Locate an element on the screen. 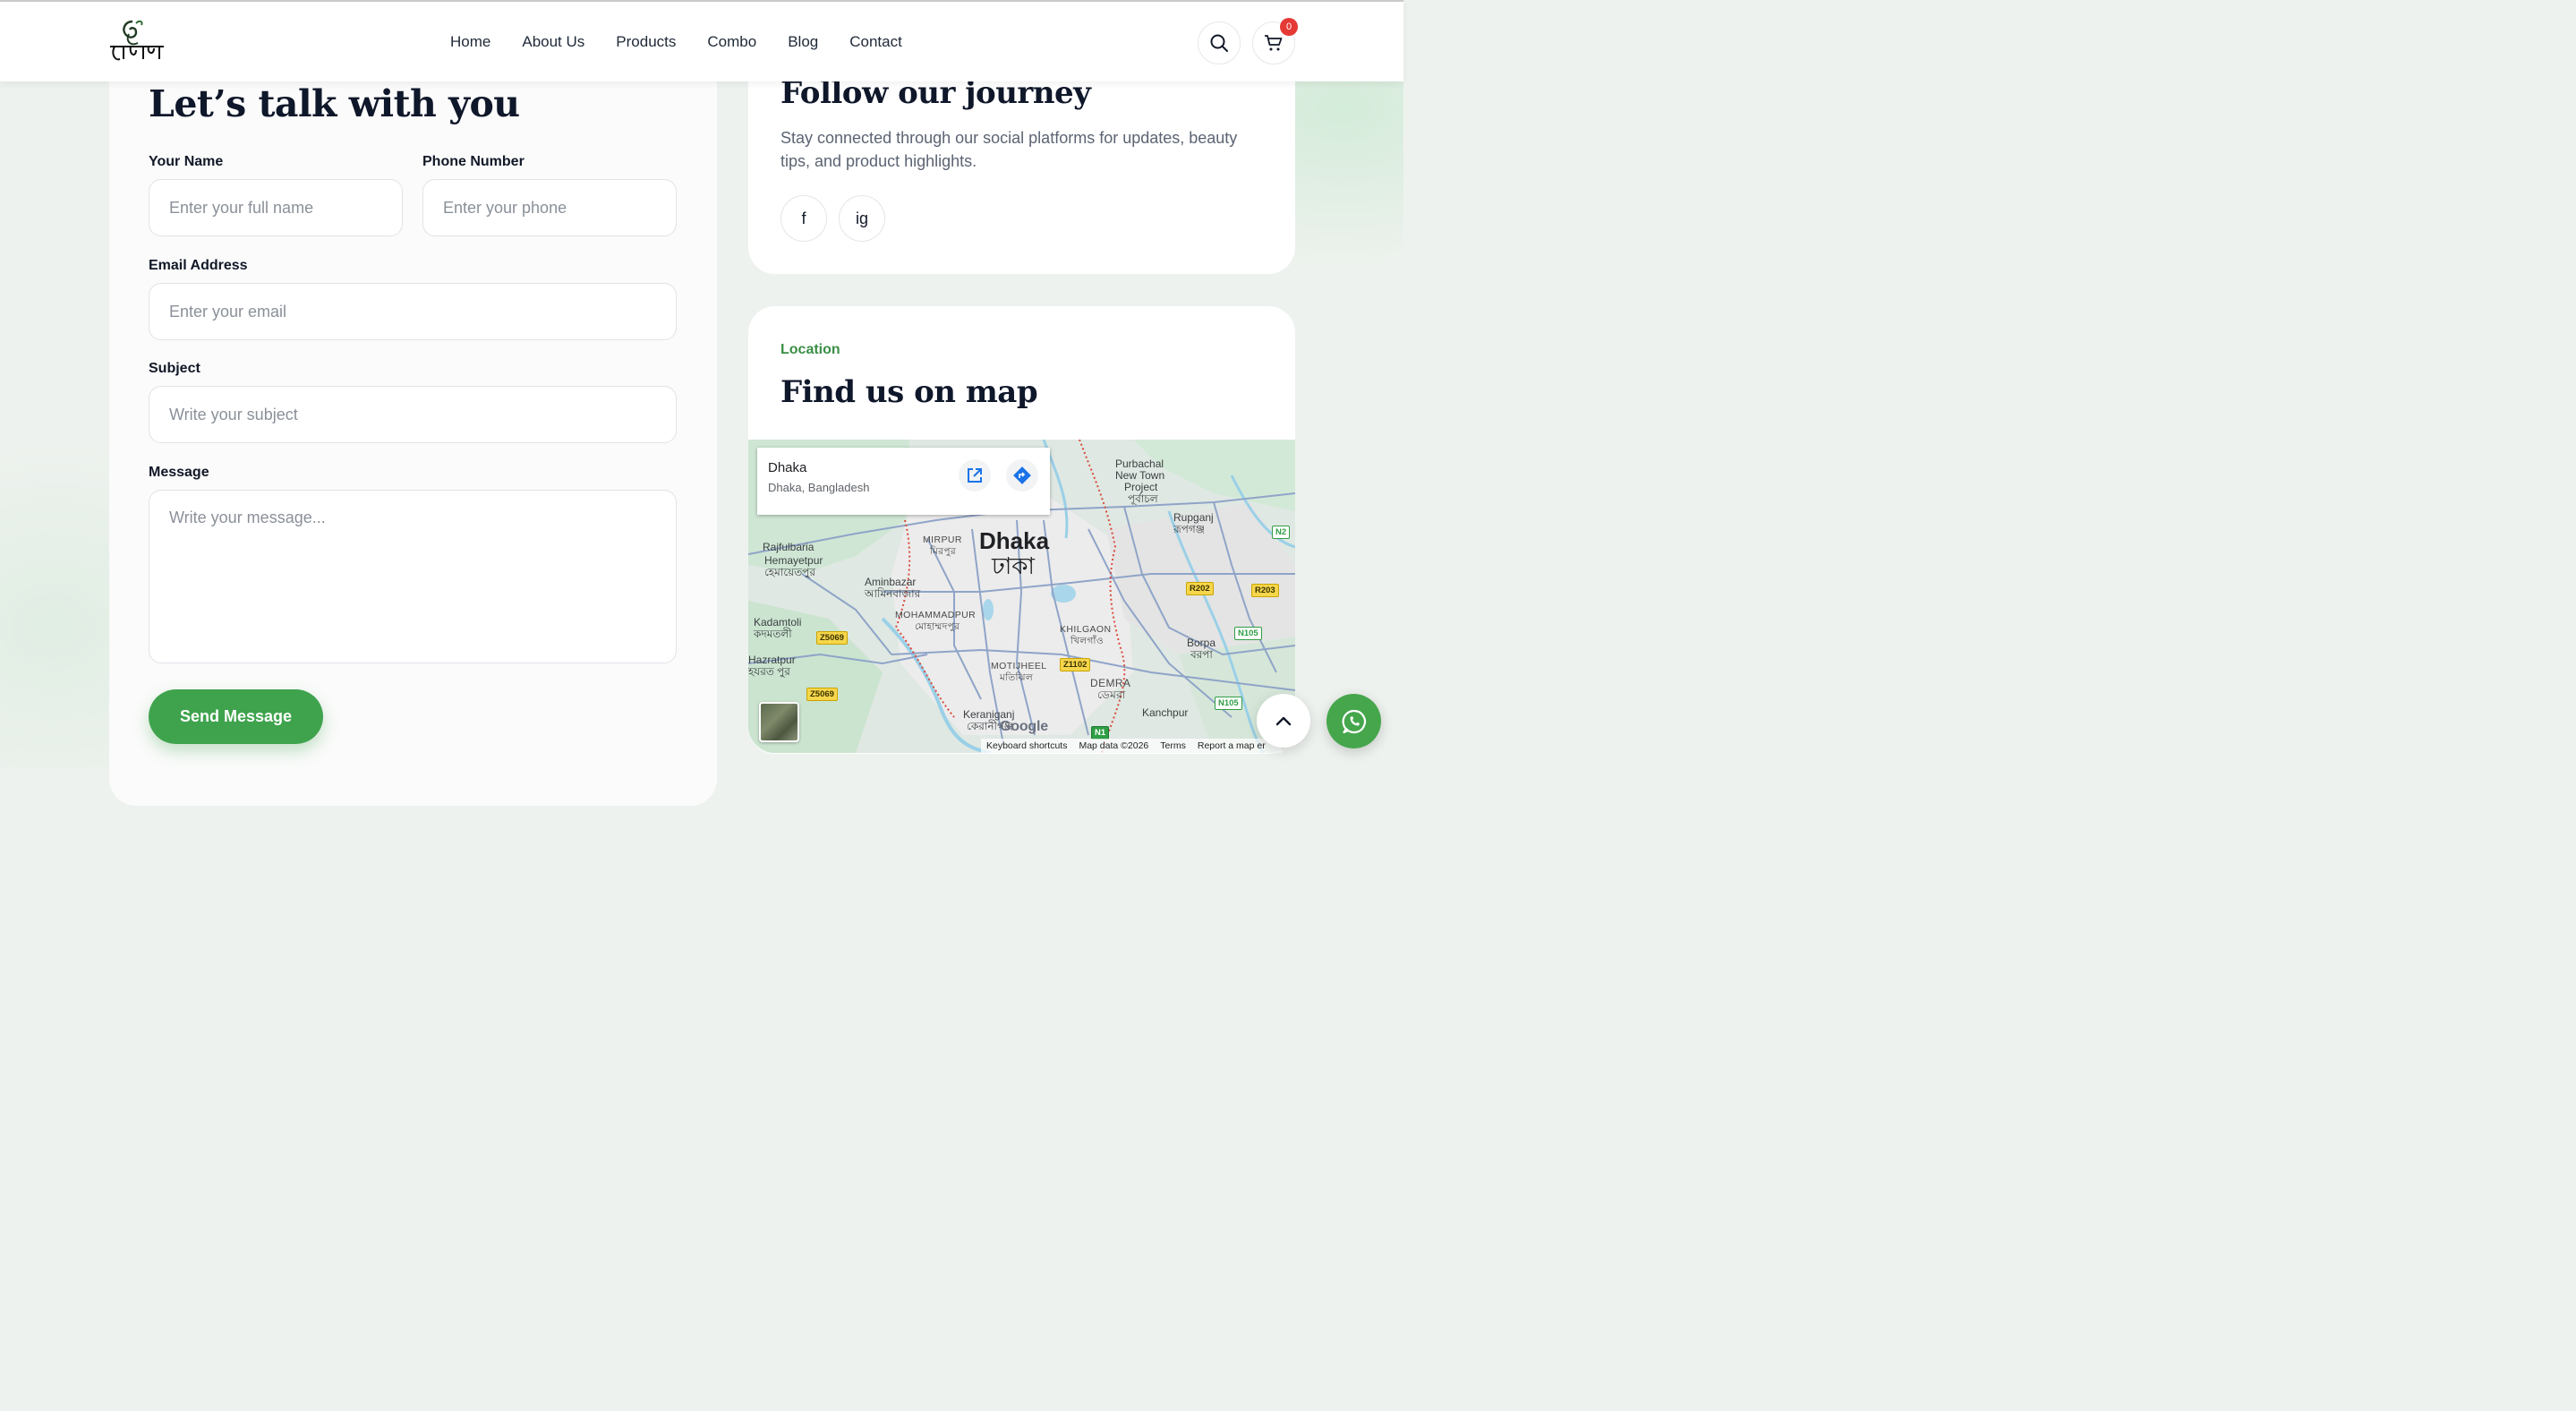 The width and height of the screenshot is (2576, 1411). facebook-link: f is located at coordinates (803, 218).